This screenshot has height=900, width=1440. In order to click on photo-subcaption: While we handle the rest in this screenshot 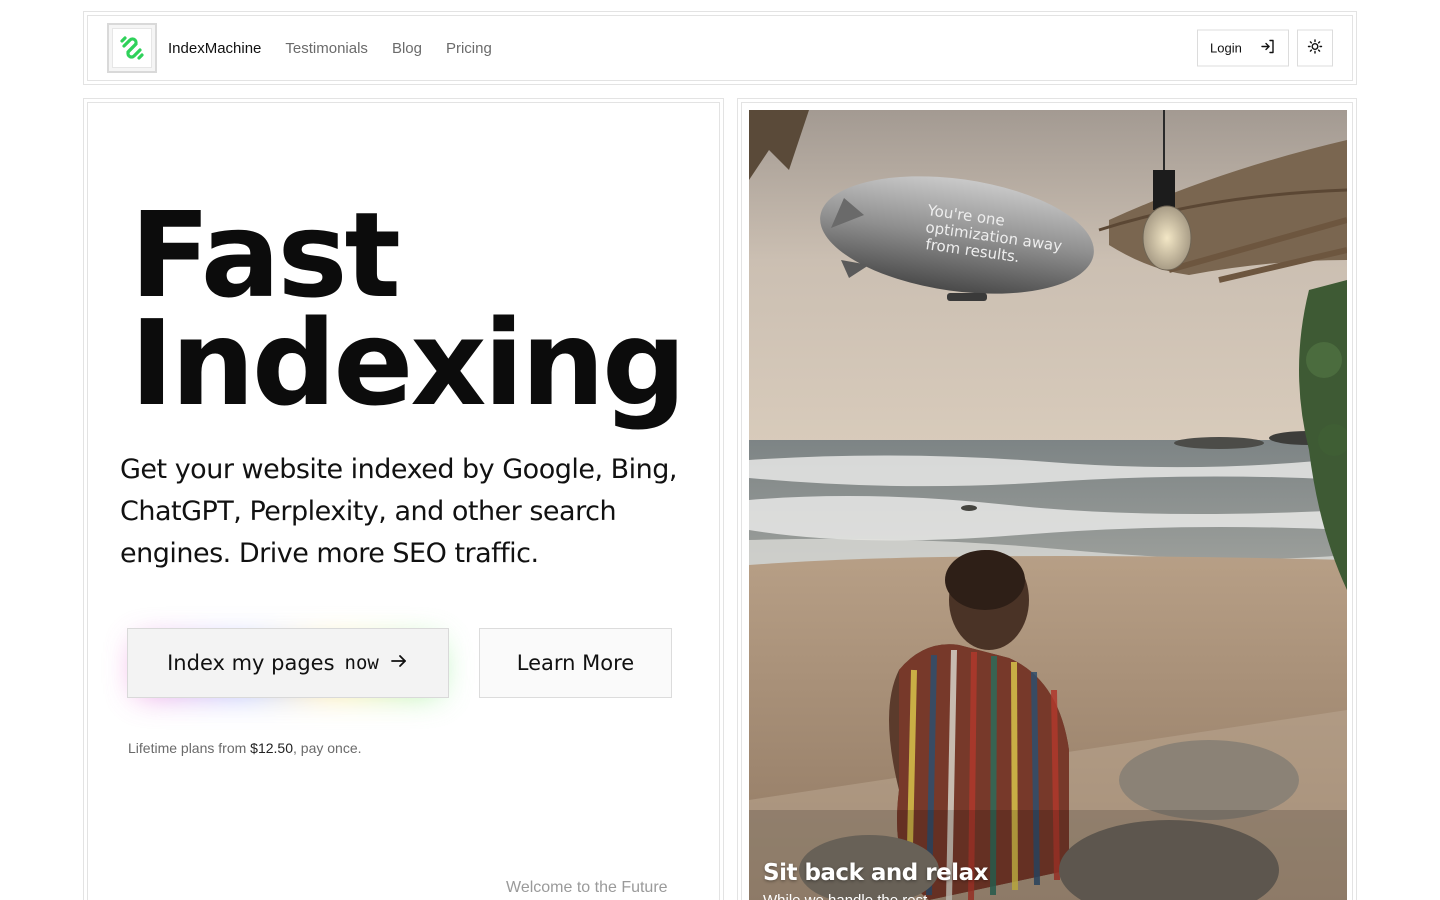, I will do `click(845, 896)`.